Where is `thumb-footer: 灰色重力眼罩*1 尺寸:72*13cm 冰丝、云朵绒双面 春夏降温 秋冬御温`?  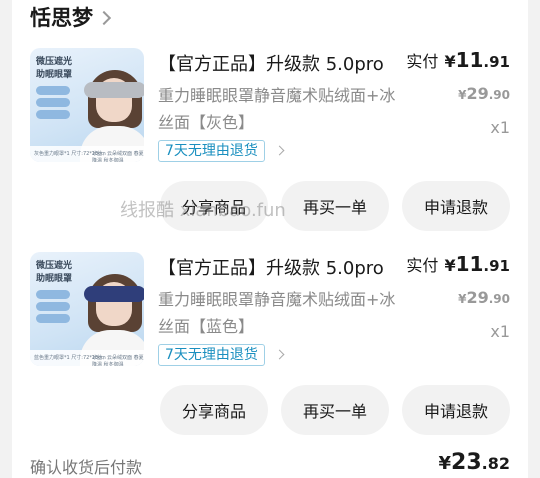 thumb-footer: 灰色重力眼罩*1 尺寸:72*13cm 冰丝、云朵绒双面 春夏降温 秋冬御温 is located at coordinates (87, 154).